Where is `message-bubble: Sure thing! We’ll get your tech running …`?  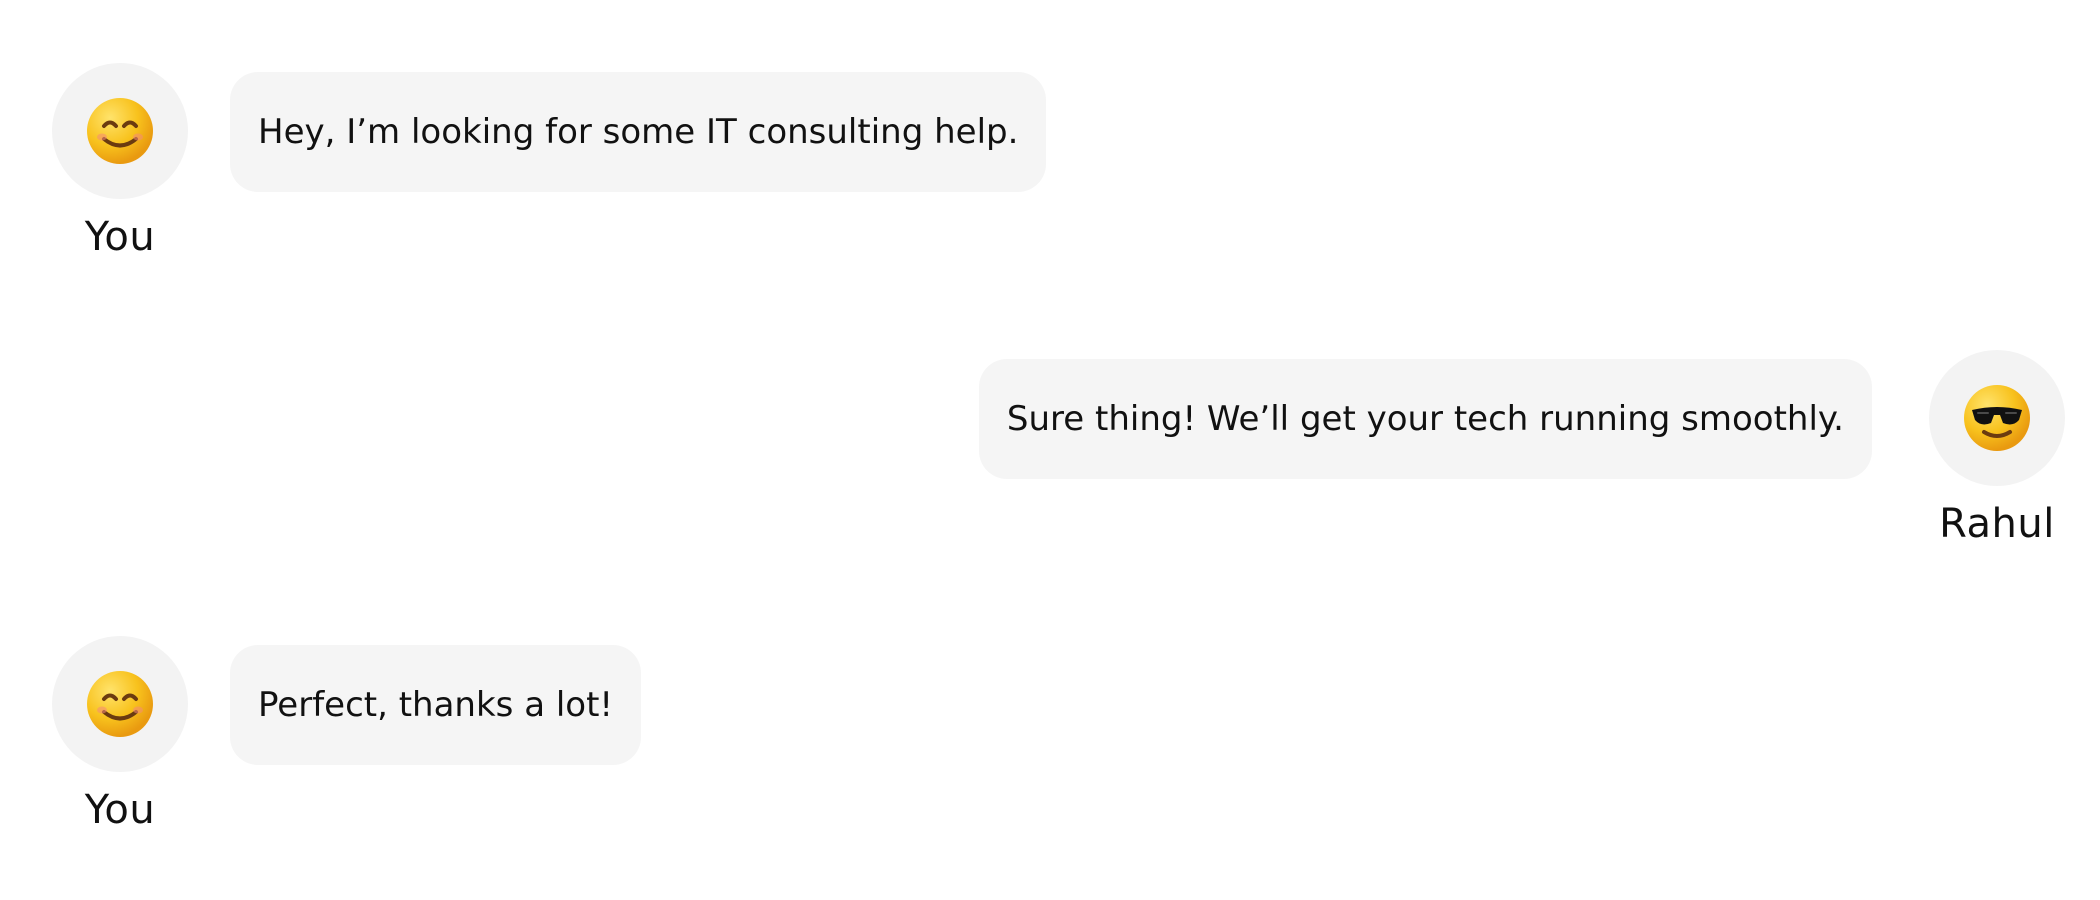
message-bubble: Sure thing! We’ll get your tech running … is located at coordinates (1425, 419).